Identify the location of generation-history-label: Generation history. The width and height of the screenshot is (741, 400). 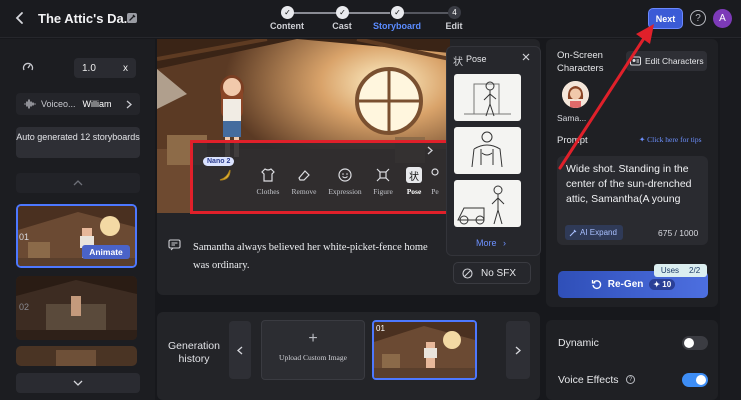
(194, 352).